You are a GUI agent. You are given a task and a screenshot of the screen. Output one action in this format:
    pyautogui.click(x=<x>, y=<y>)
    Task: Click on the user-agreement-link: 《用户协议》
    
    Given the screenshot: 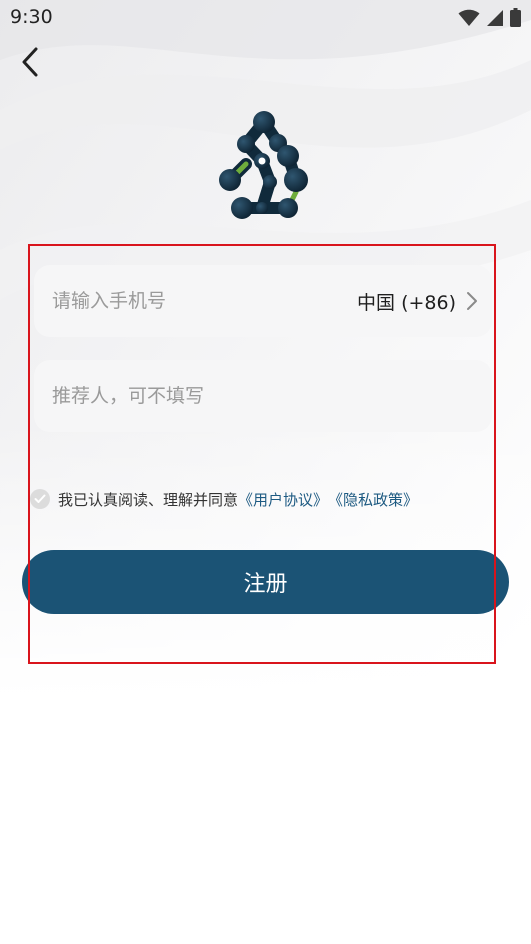 What is the action you would take?
    pyautogui.click(x=283, y=499)
    